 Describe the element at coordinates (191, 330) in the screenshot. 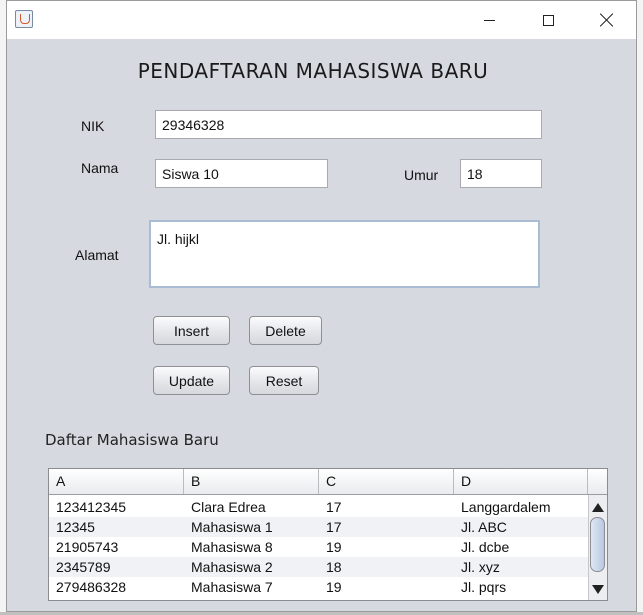

I see `insert-button: Insert` at that location.